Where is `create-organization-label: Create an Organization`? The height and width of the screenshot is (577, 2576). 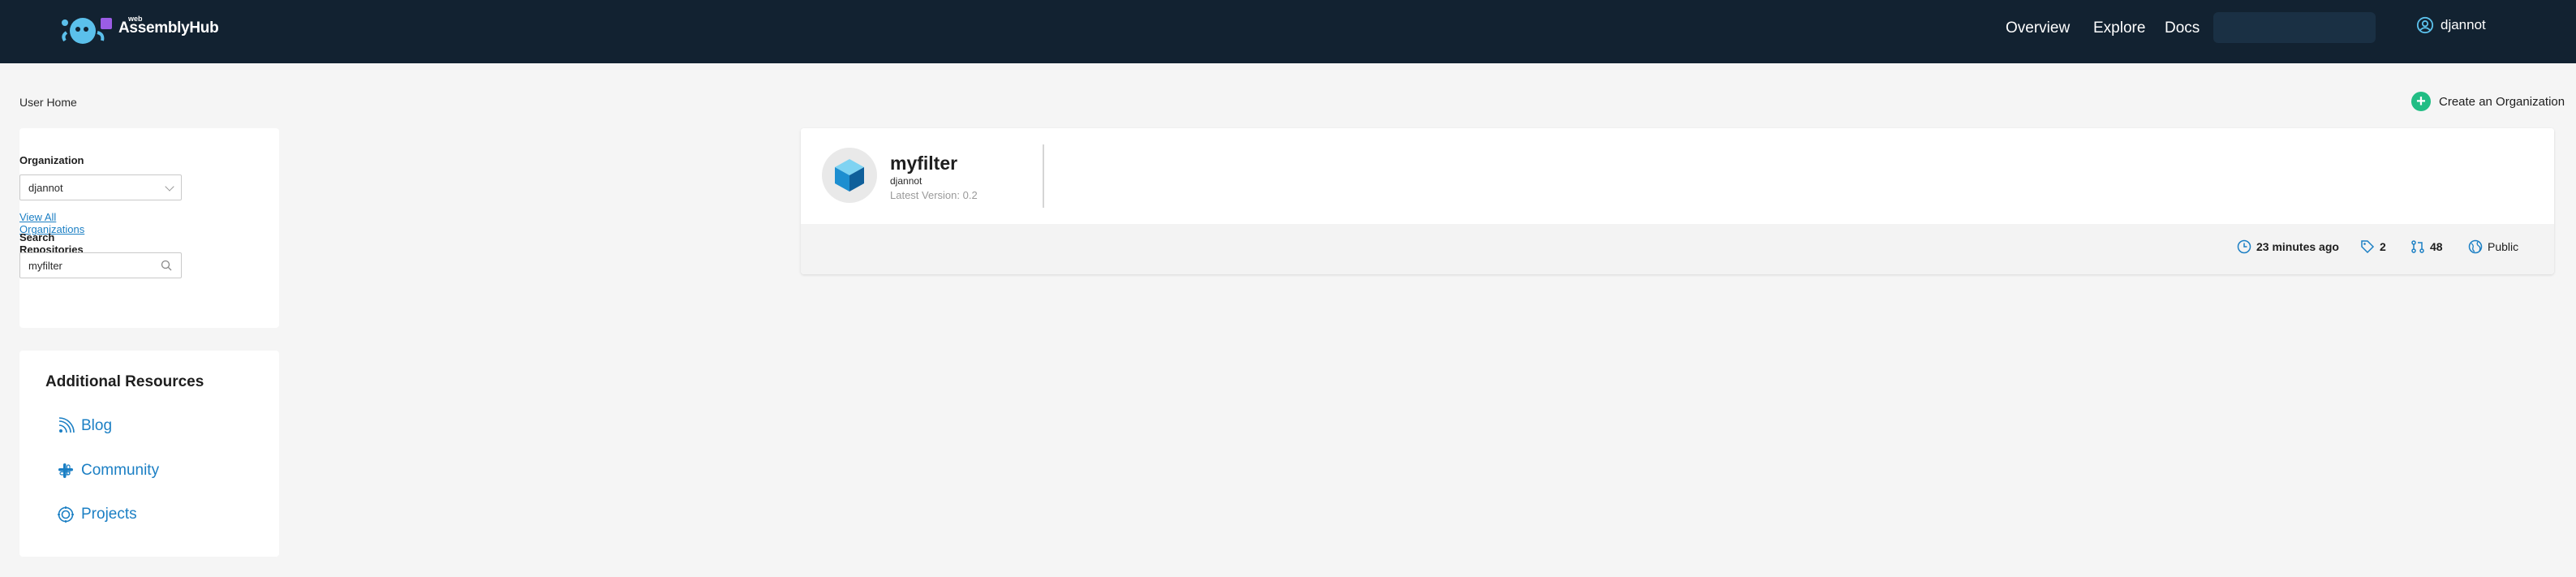 create-organization-label: Create an Organization is located at coordinates (2502, 102).